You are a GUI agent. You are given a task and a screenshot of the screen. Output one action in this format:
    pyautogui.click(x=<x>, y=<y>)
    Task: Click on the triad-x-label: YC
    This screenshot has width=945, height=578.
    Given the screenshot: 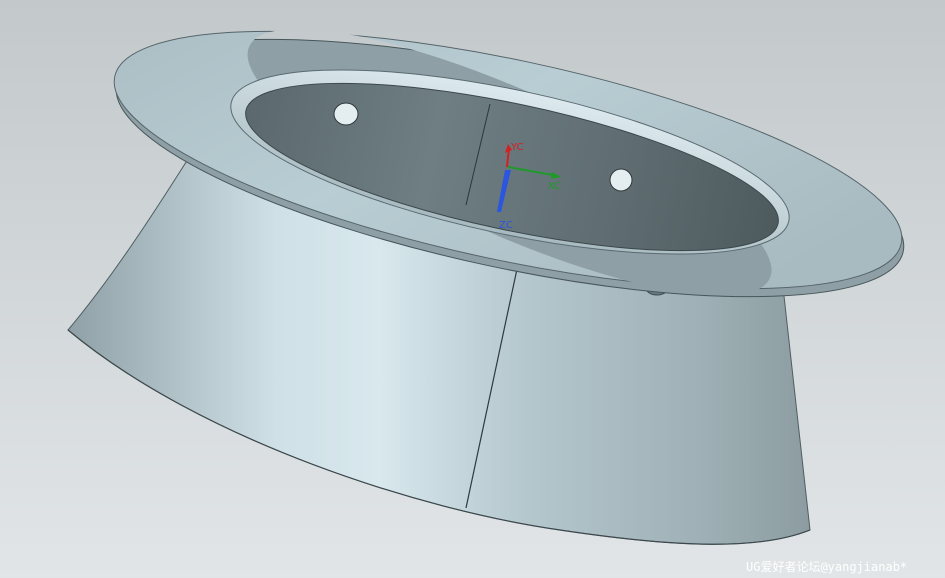 What is the action you would take?
    pyautogui.click(x=517, y=147)
    